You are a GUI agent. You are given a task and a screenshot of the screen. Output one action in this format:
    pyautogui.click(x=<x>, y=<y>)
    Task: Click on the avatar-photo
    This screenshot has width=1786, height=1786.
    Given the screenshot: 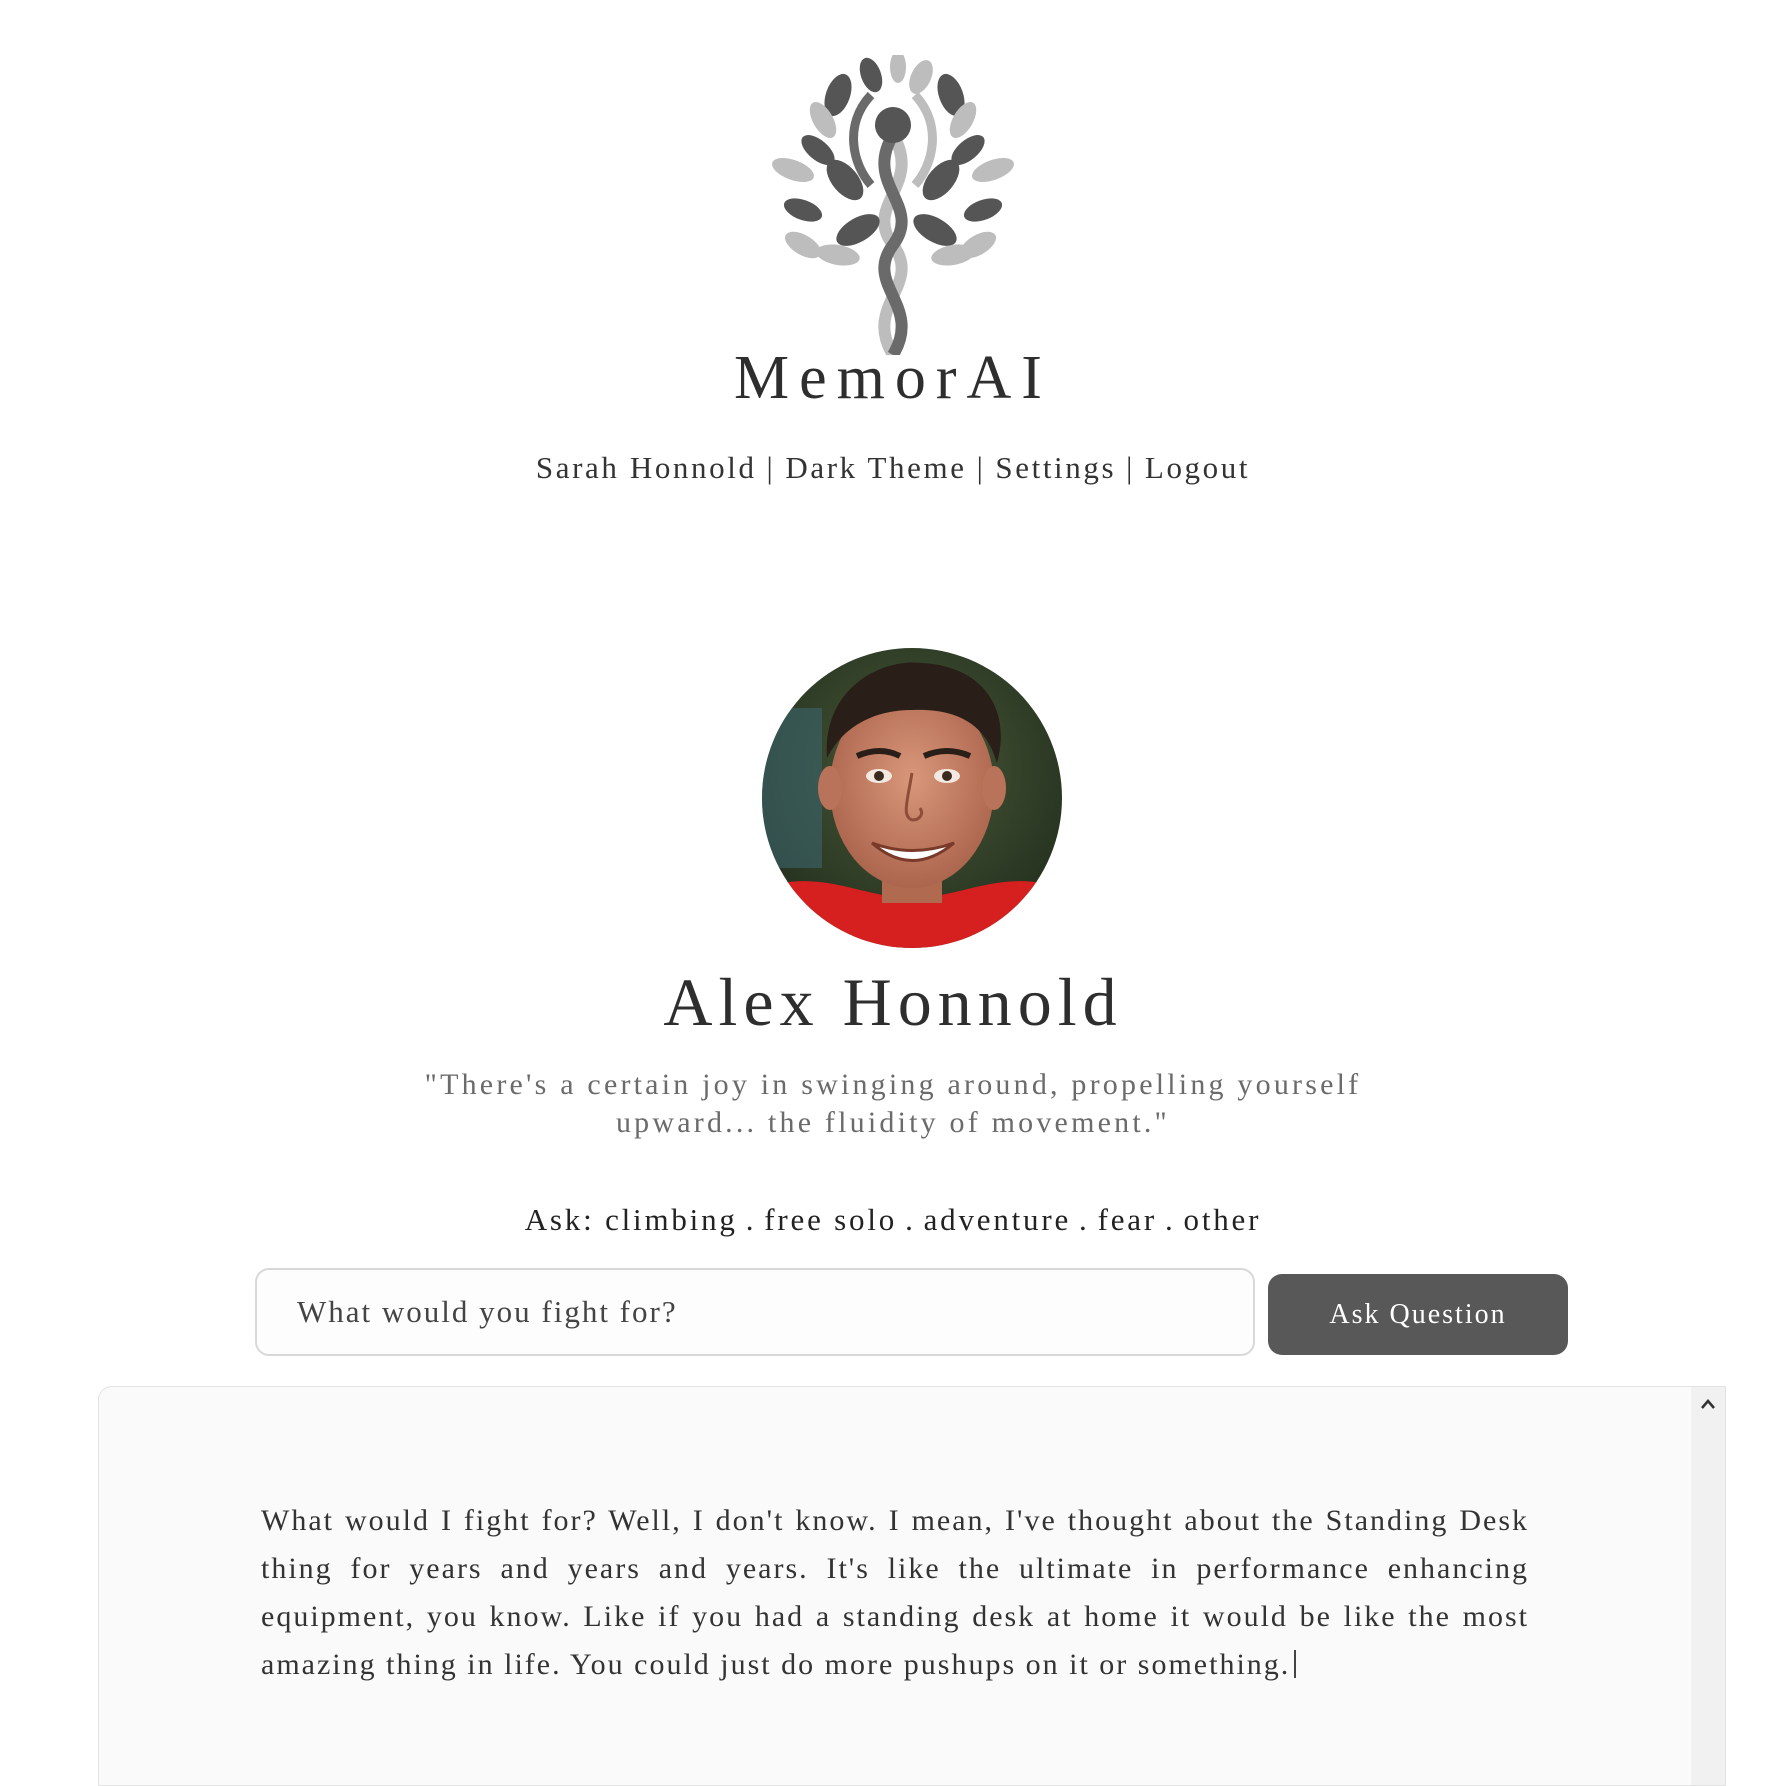 What is the action you would take?
    pyautogui.click(x=912, y=798)
    